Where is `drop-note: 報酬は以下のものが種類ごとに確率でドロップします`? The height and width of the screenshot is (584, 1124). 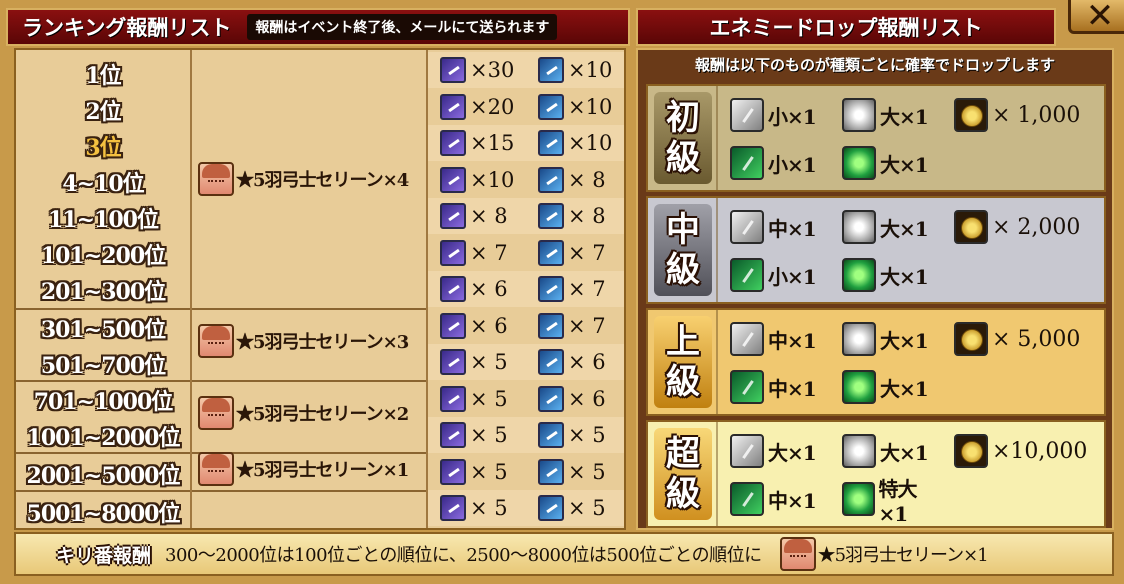 drop-note: 報酬は以下のものが種類ごとに確率でドロップします is located at coordinates (874, 65).